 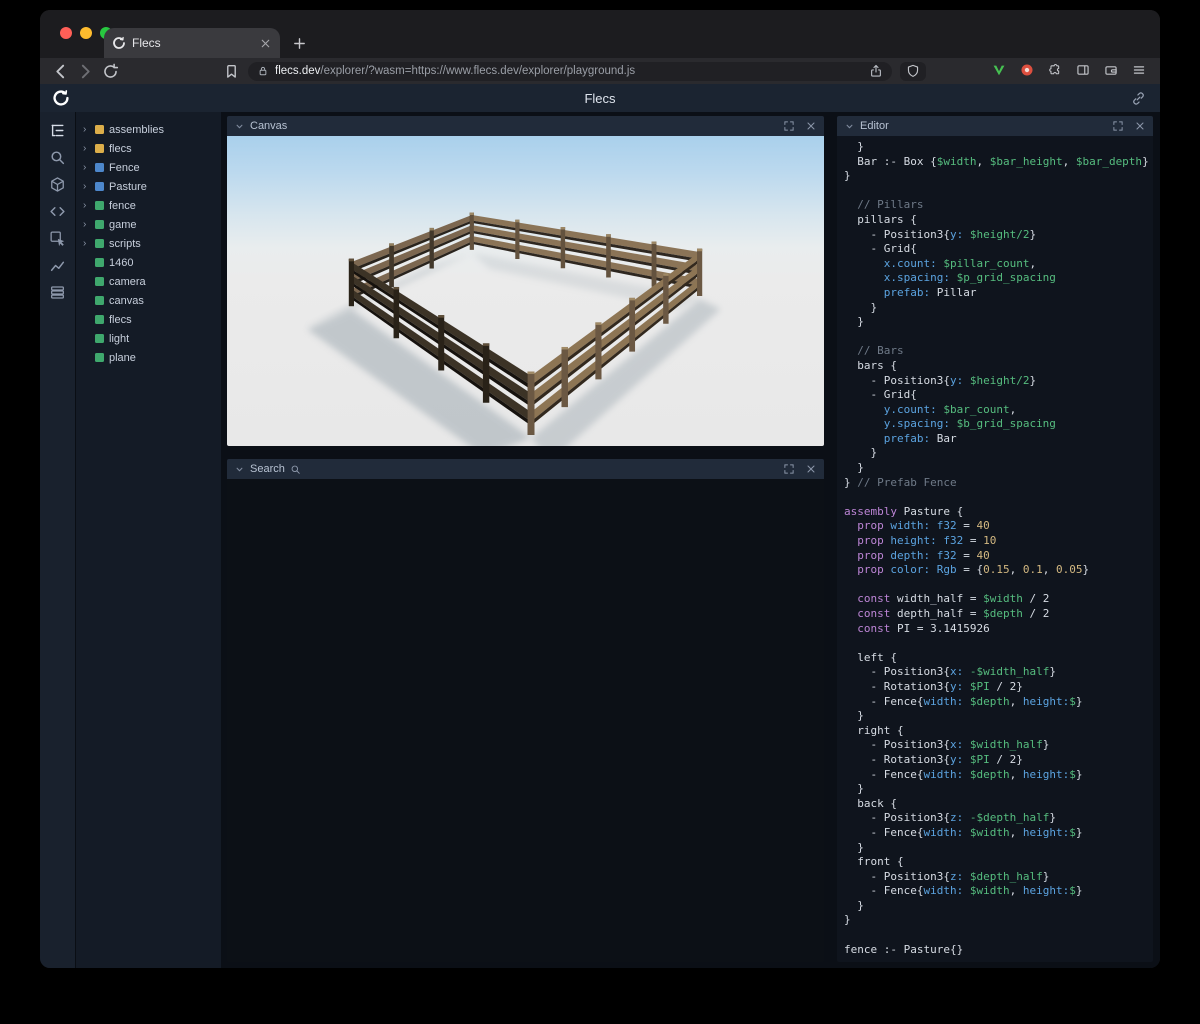 I want to click on editor-close-icon, so click(x=1140, y=126).